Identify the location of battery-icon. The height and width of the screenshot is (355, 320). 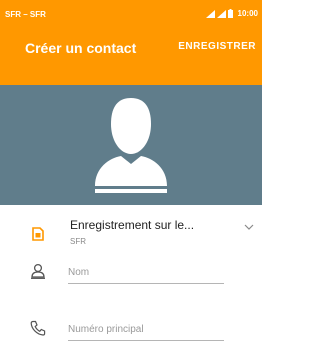
(230, 13).